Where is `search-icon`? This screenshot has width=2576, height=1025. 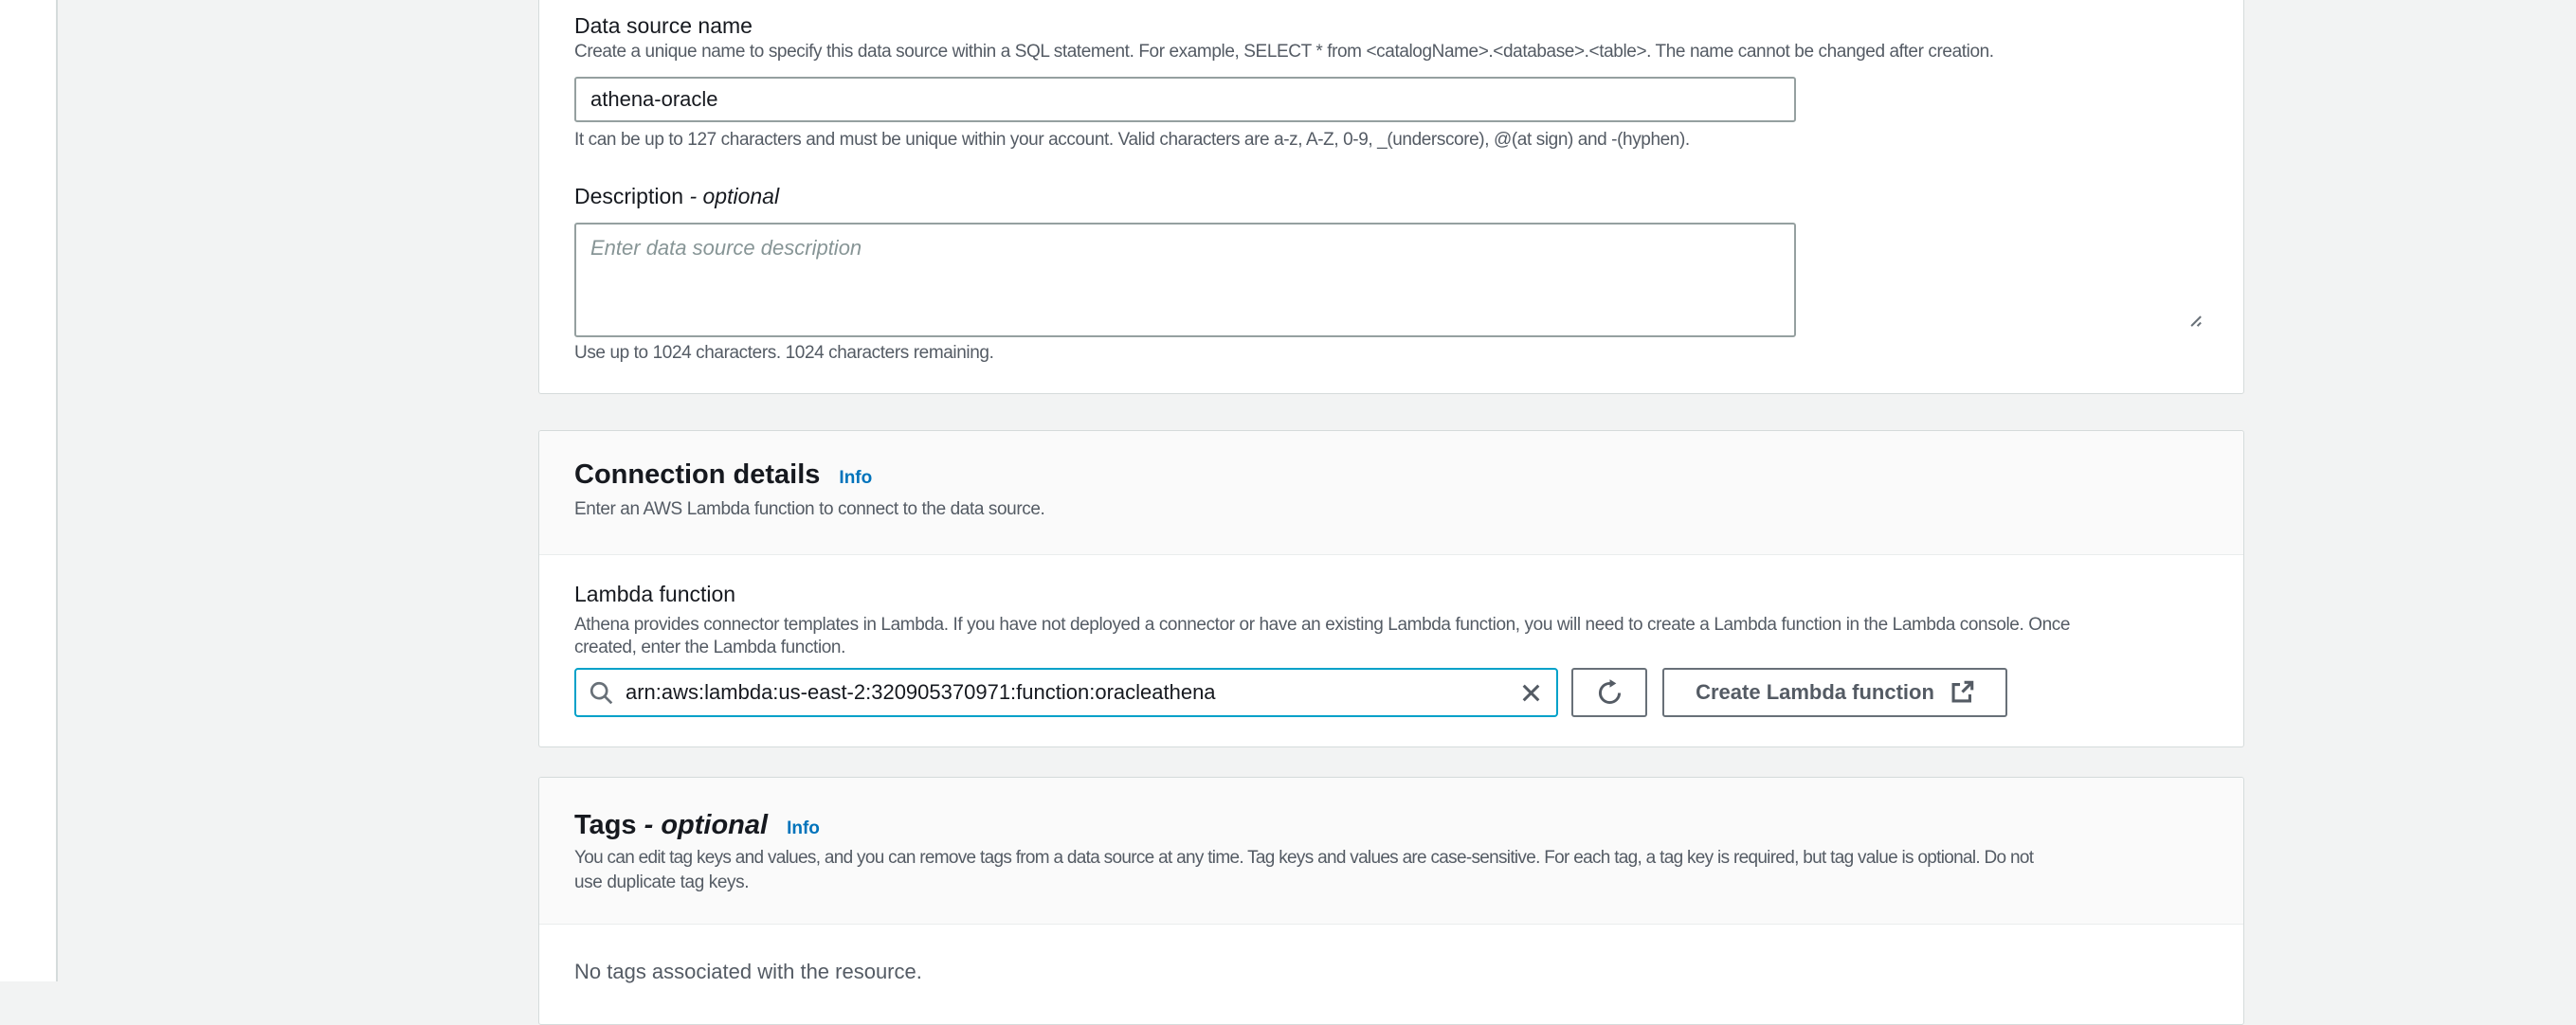
search-icon is located at coordinates (601, 693).